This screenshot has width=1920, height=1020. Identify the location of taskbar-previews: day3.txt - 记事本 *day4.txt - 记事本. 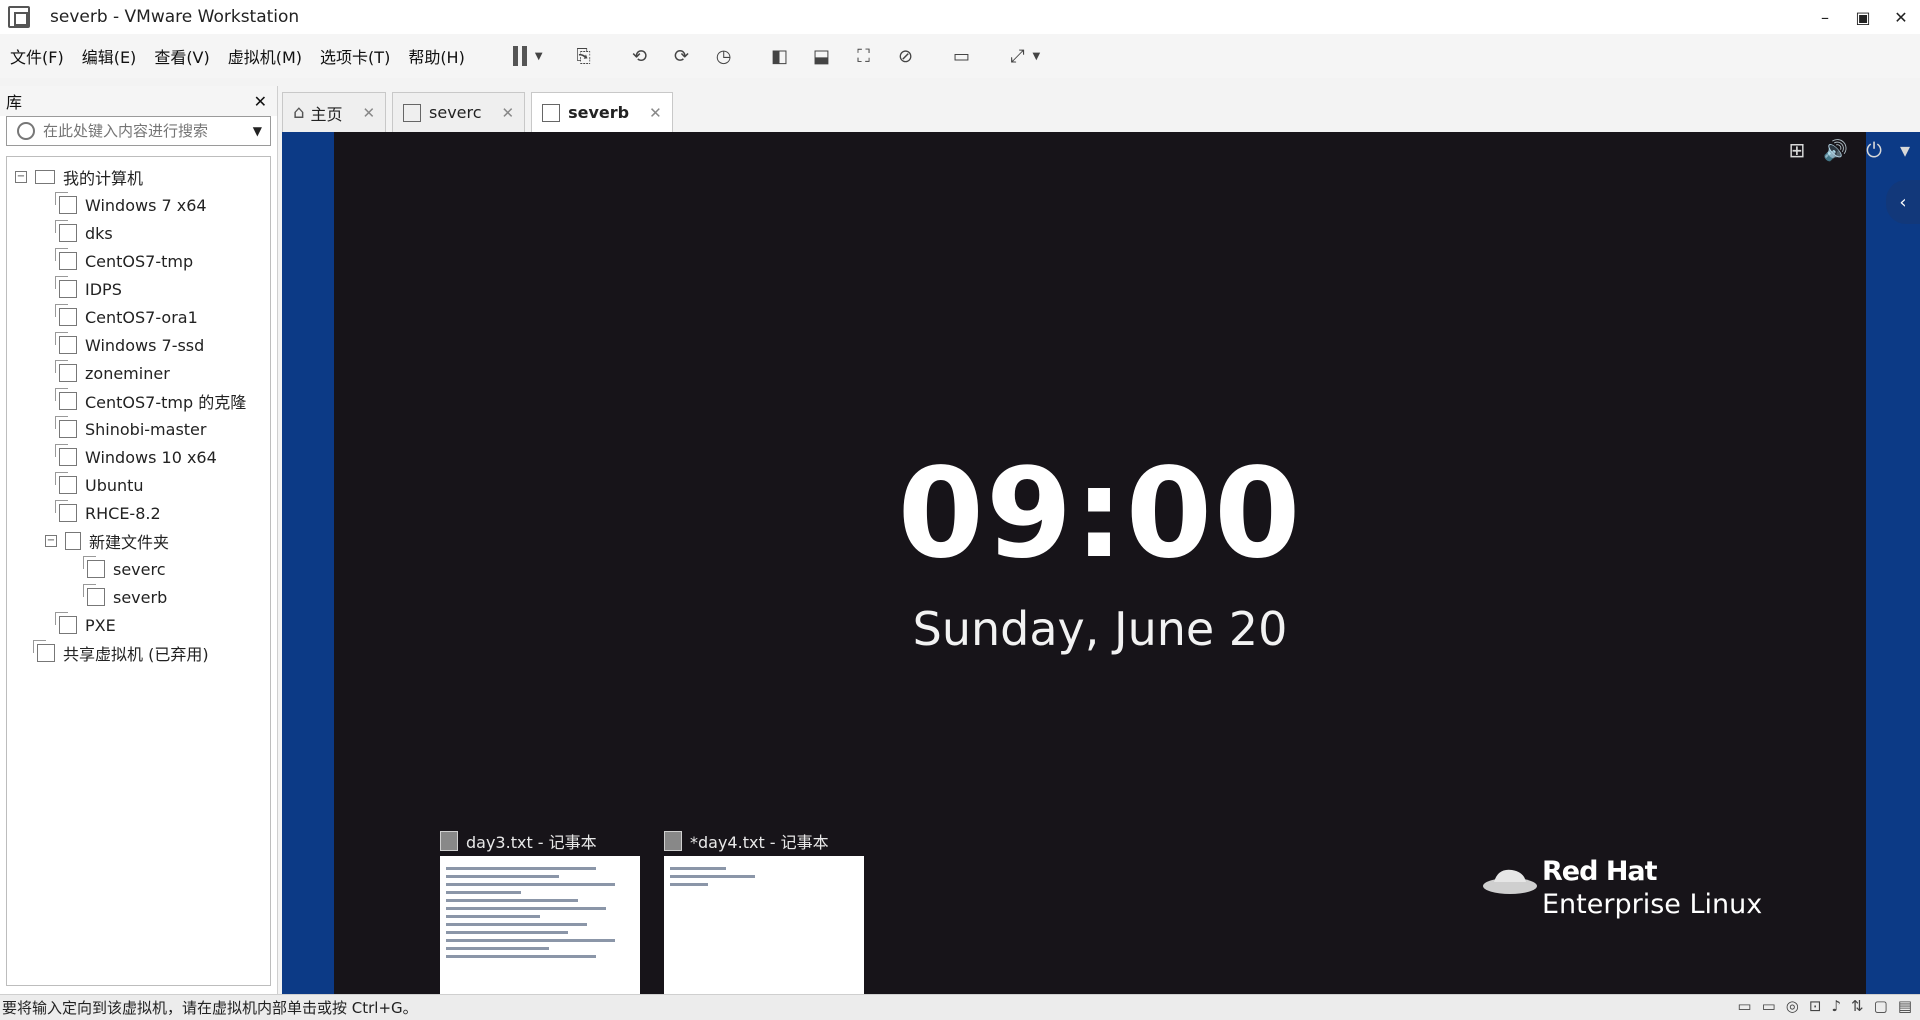
(652, 920).